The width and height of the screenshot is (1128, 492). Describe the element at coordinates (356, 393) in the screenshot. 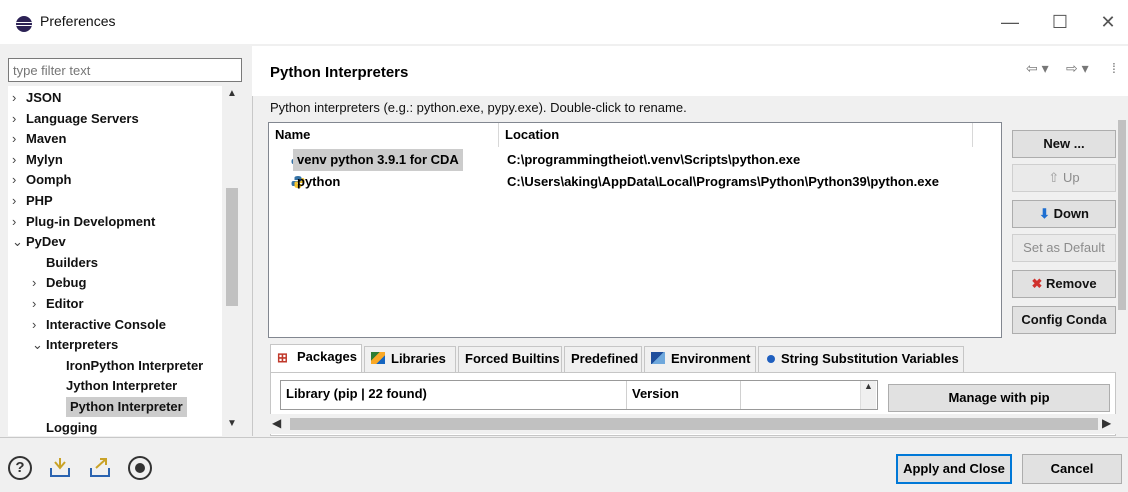

I see `column-header-library: Library (pip | 22 found)` at that location.